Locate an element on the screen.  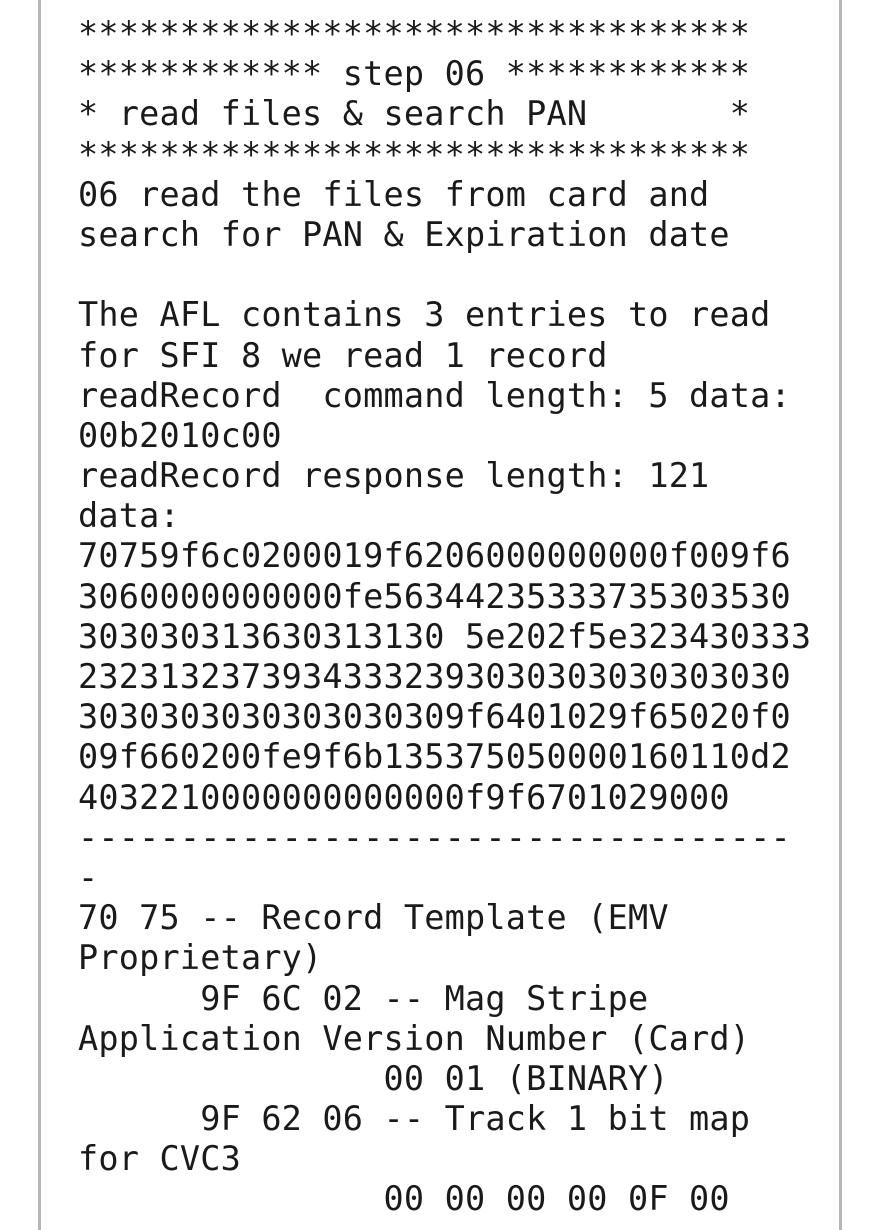
log-line: The AFL contains 3 entries to read is located at coordinates (424, 315).